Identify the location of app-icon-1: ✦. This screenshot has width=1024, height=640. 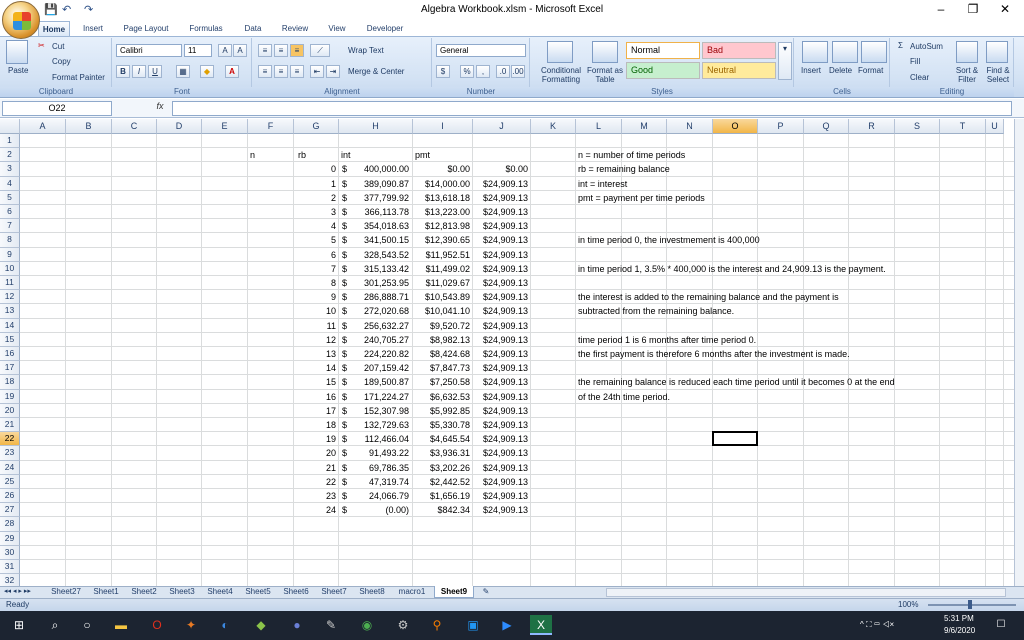
(191, 625).